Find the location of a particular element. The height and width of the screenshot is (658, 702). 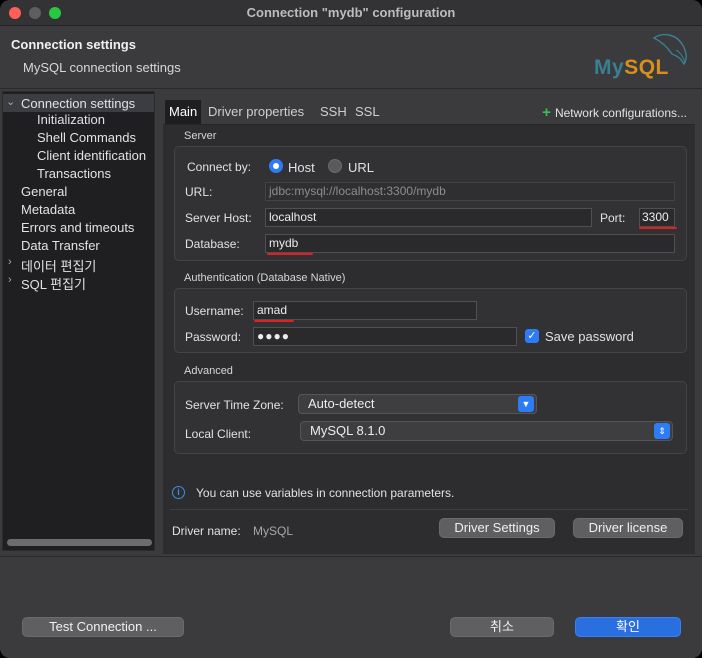

port-label: Port: is located at coordinates (613, 218).